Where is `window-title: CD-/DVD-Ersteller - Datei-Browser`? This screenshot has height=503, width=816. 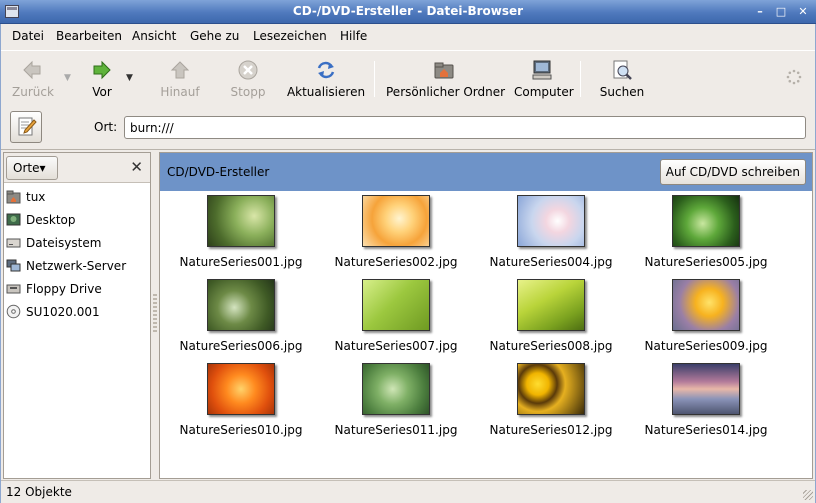 window-title: CD-/DVD-Ersteller - Datei-Browser is located at coordinates (408, 11).